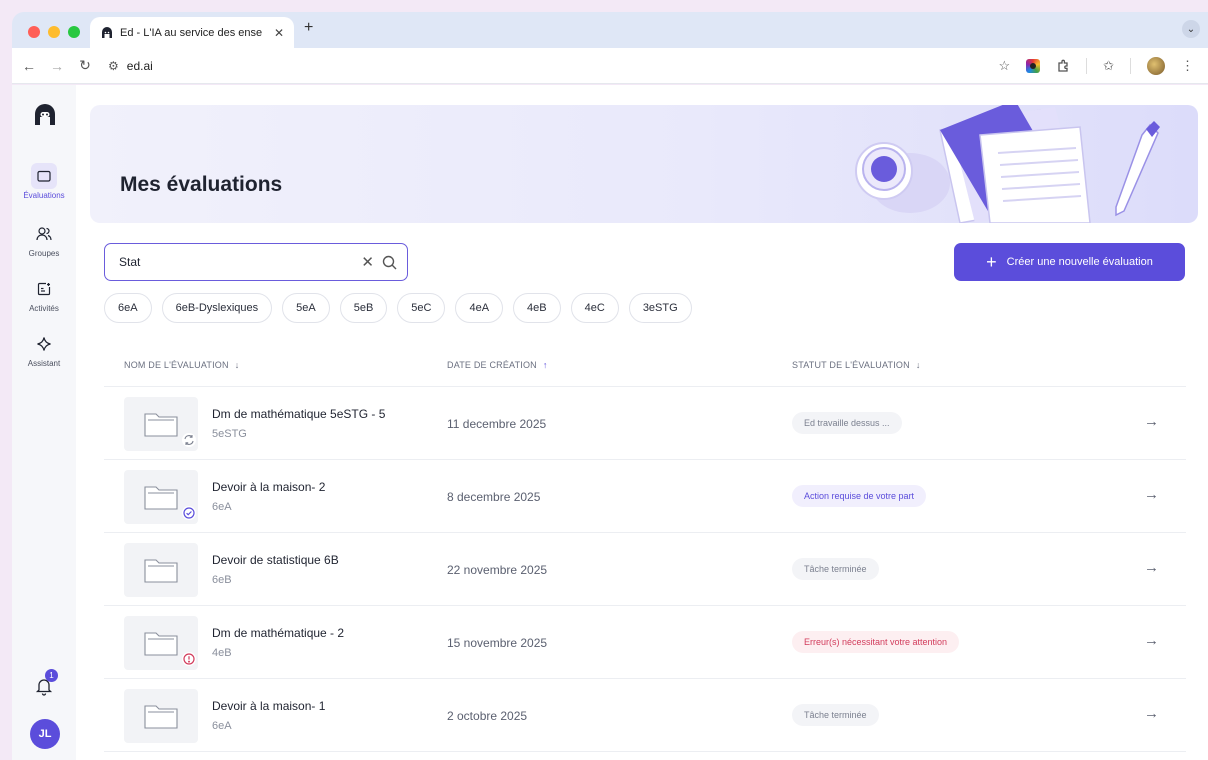  Describe the element at coordinates (107, 33) in the screenshot. I see `favicon-icon` at that location.